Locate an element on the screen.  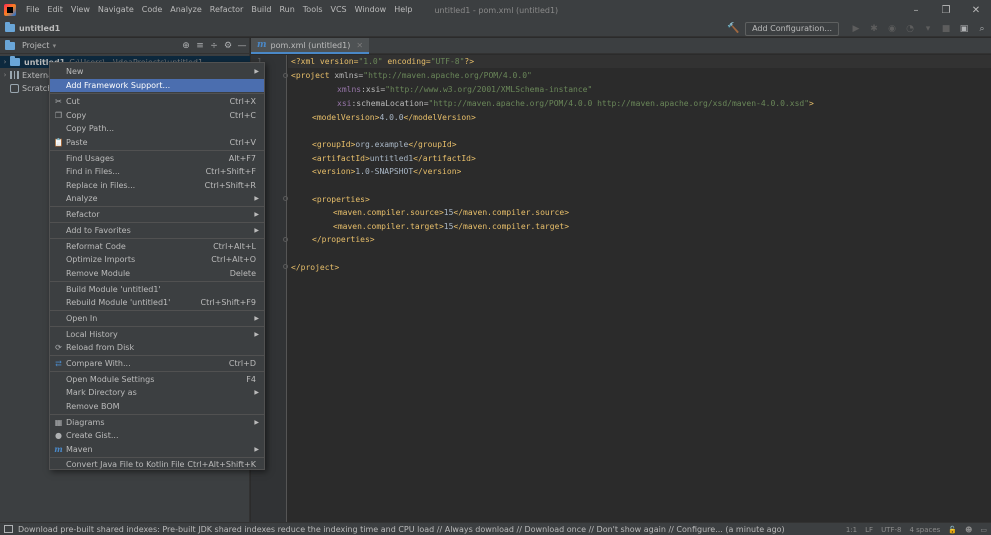
menu-code: Code is located at coordinates (152, 10).